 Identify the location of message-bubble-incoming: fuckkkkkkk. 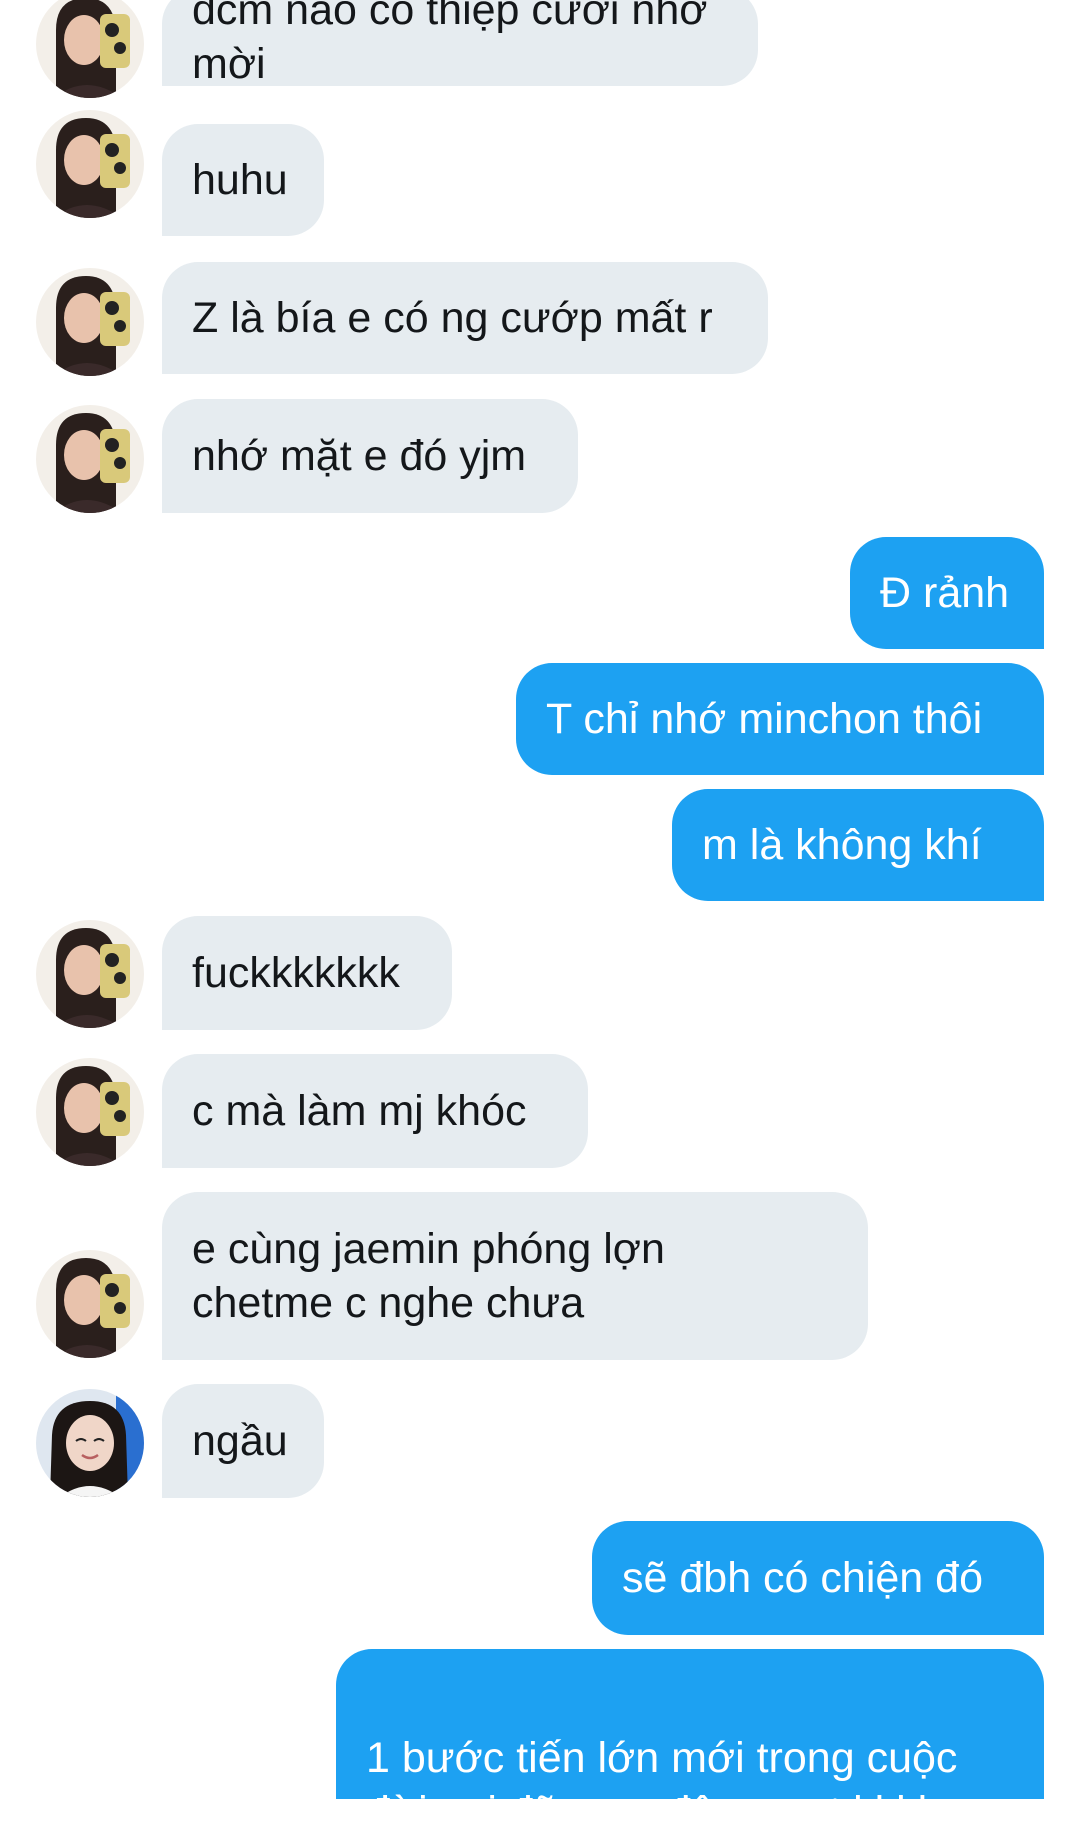
(307, 973).